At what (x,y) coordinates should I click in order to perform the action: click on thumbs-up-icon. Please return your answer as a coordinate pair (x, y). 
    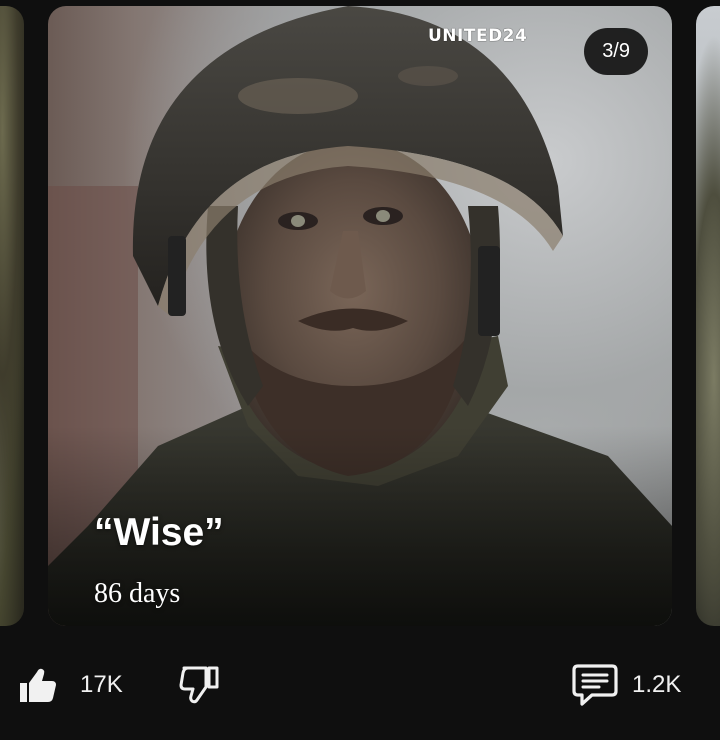
    Looking at the image, I should click on (38, 685).